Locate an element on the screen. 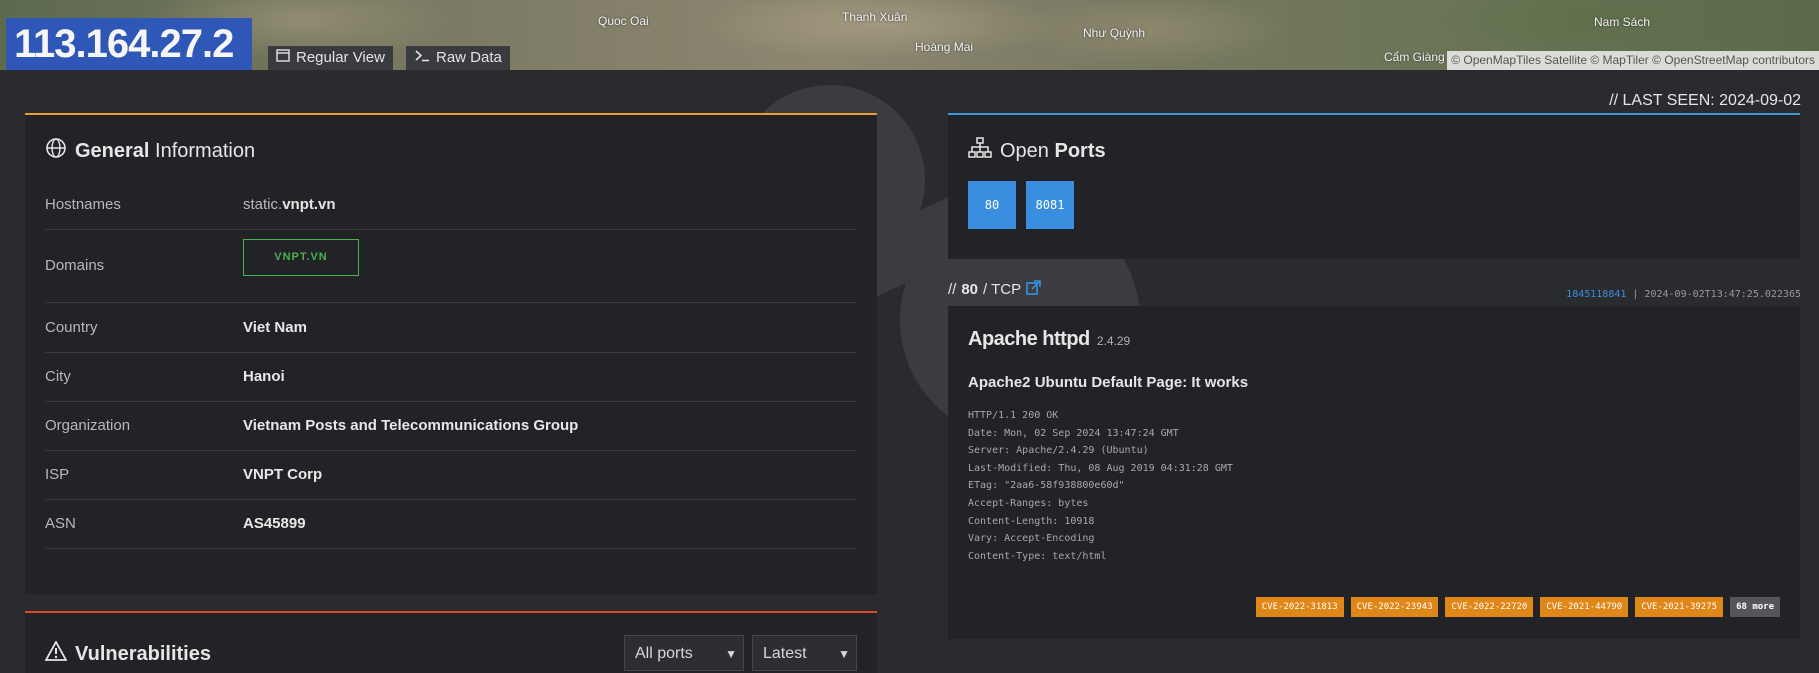  domain-tag: VNPT.VN is located at coordinates (301, 257).